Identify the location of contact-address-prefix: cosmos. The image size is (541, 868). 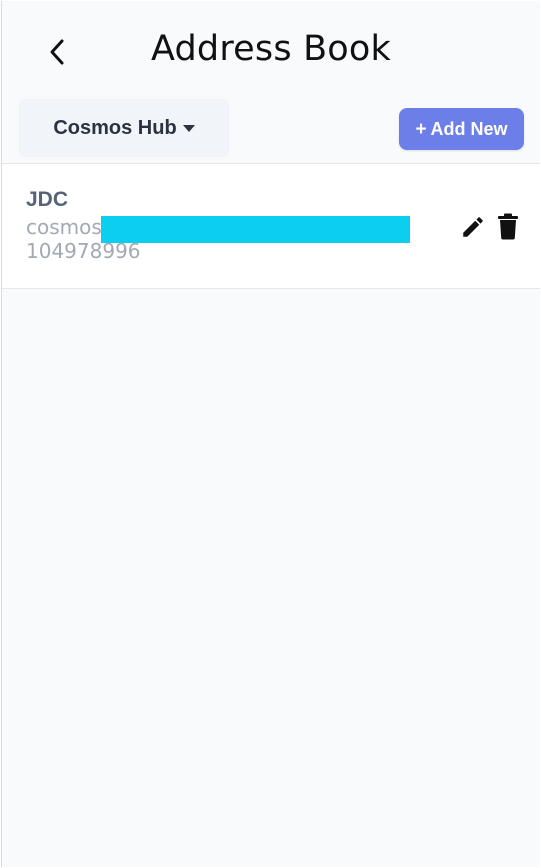
(64, 227).